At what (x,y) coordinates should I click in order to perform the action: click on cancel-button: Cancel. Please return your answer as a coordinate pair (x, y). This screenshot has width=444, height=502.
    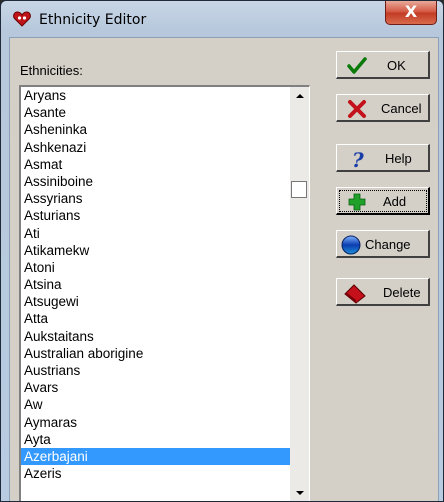
    Looking at the image, I should click on (383, 108).